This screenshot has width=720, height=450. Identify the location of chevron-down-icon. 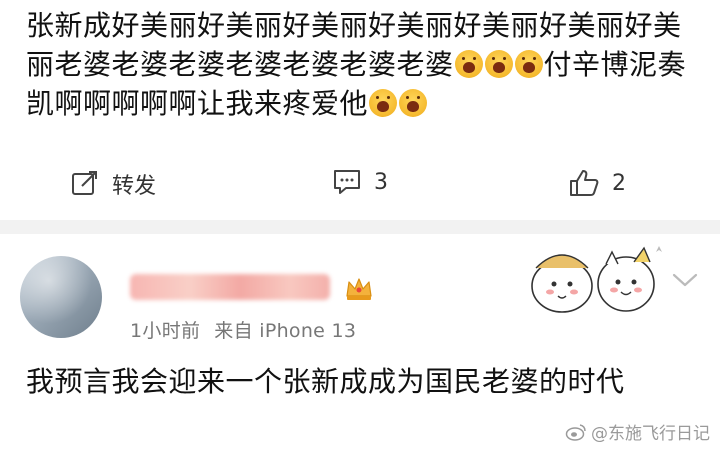
(685, 280).